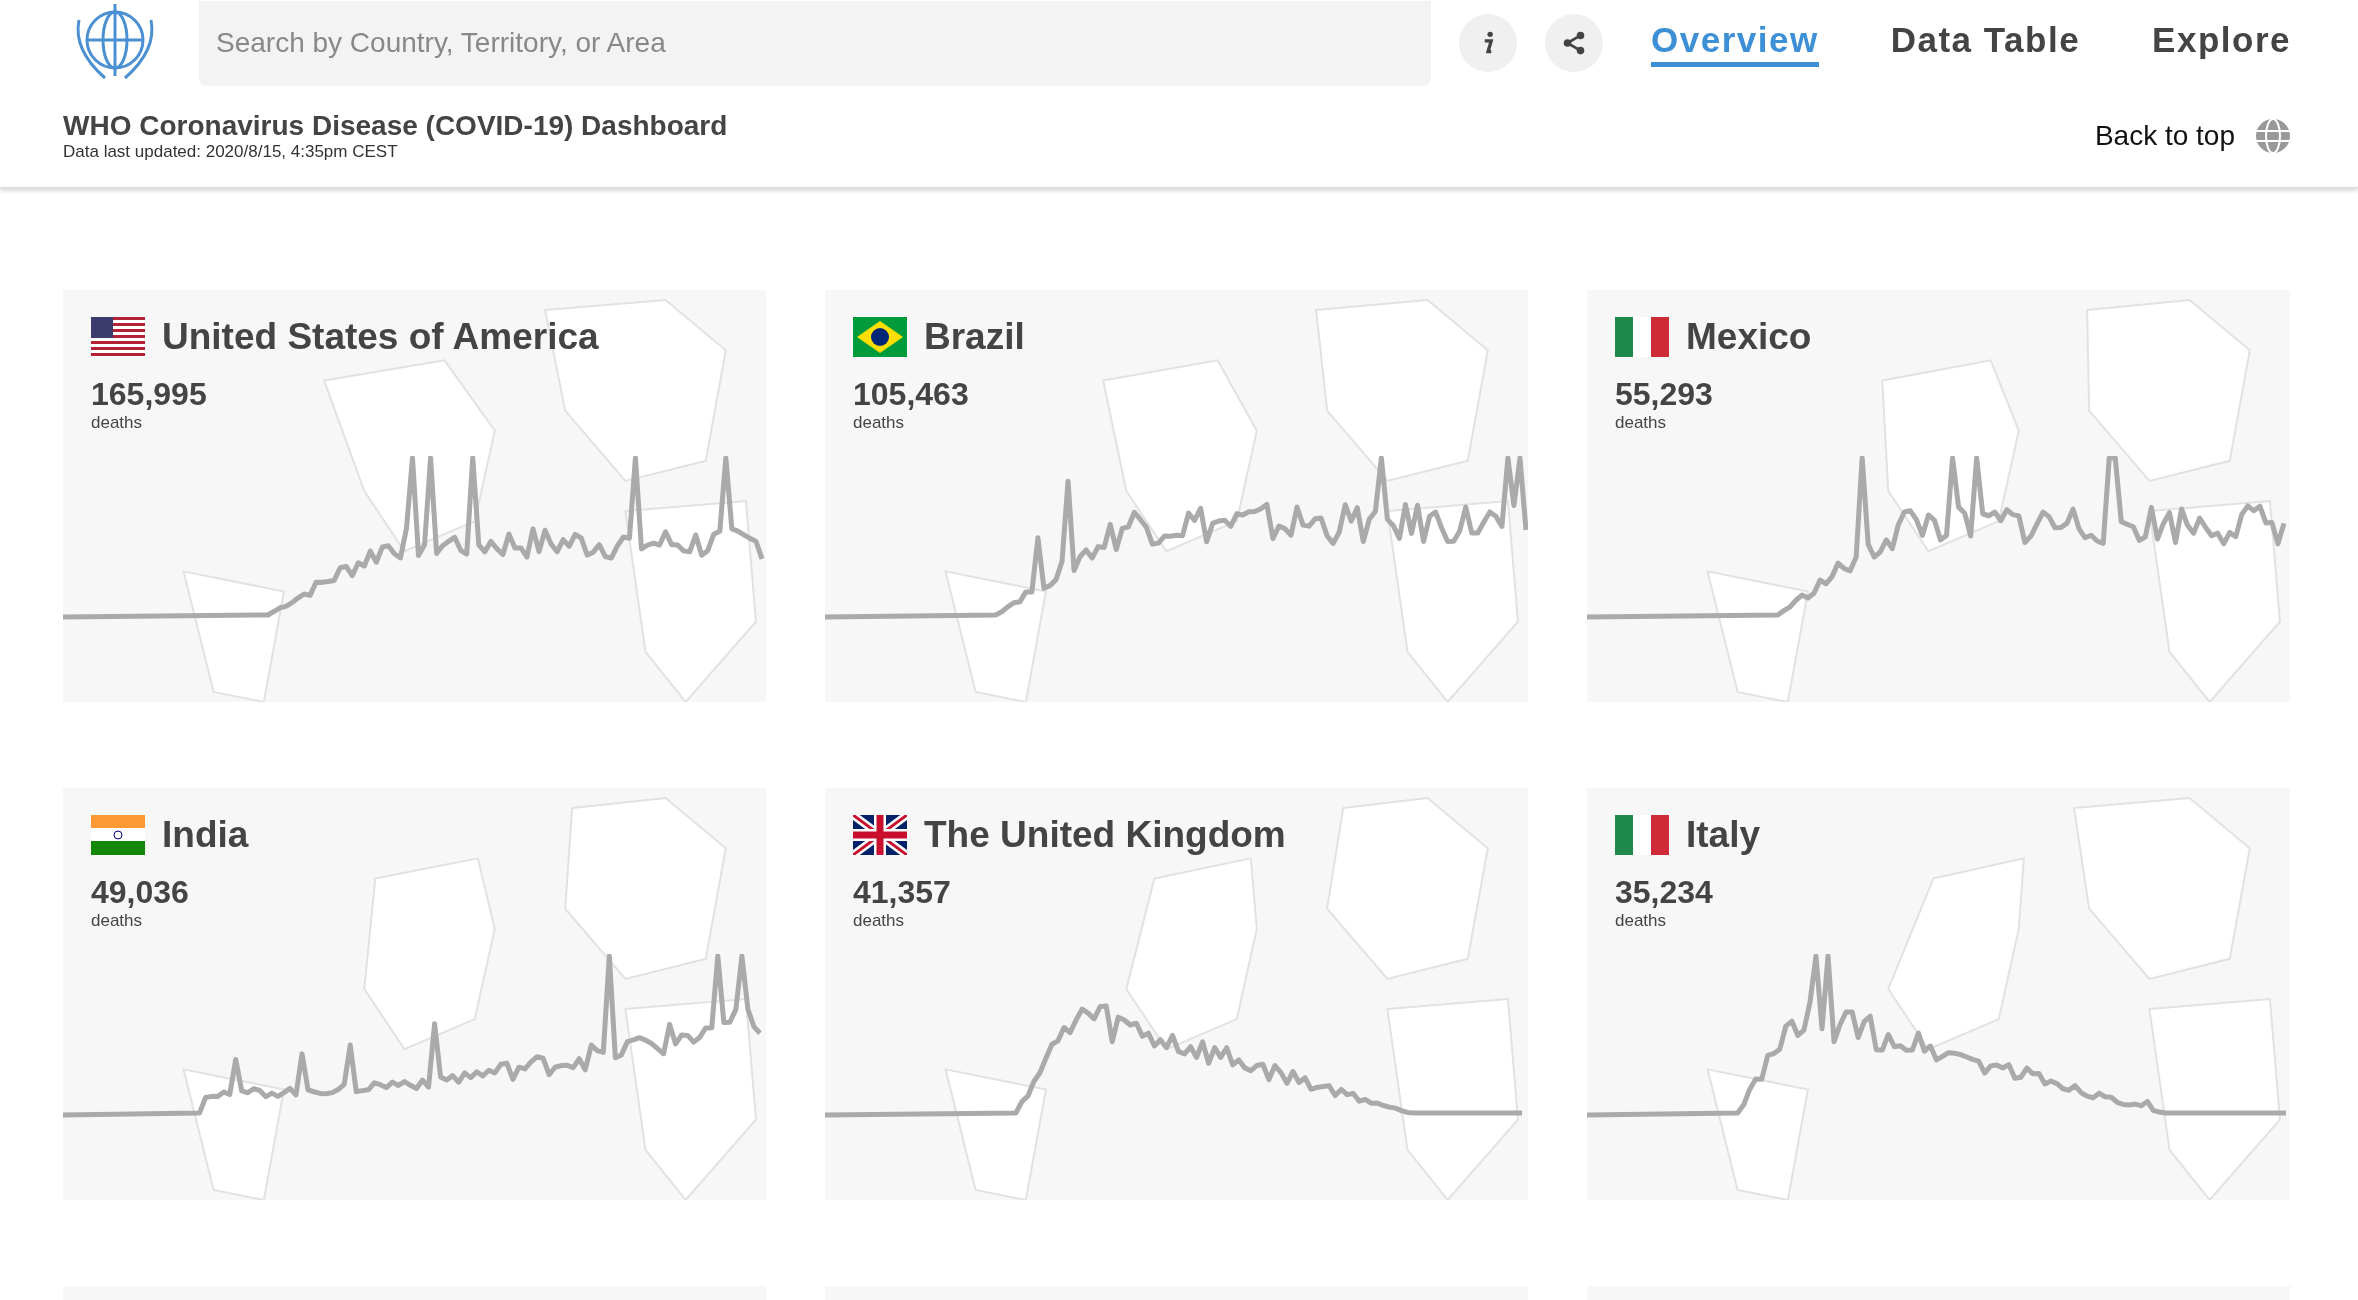 The height and width of the screenshot is (1300, 2358). What do you see at coordinates (414, 496) in the screenshot?
I see `country-card: United States of America 165,995 deaths` at bounding box center [414, 496].